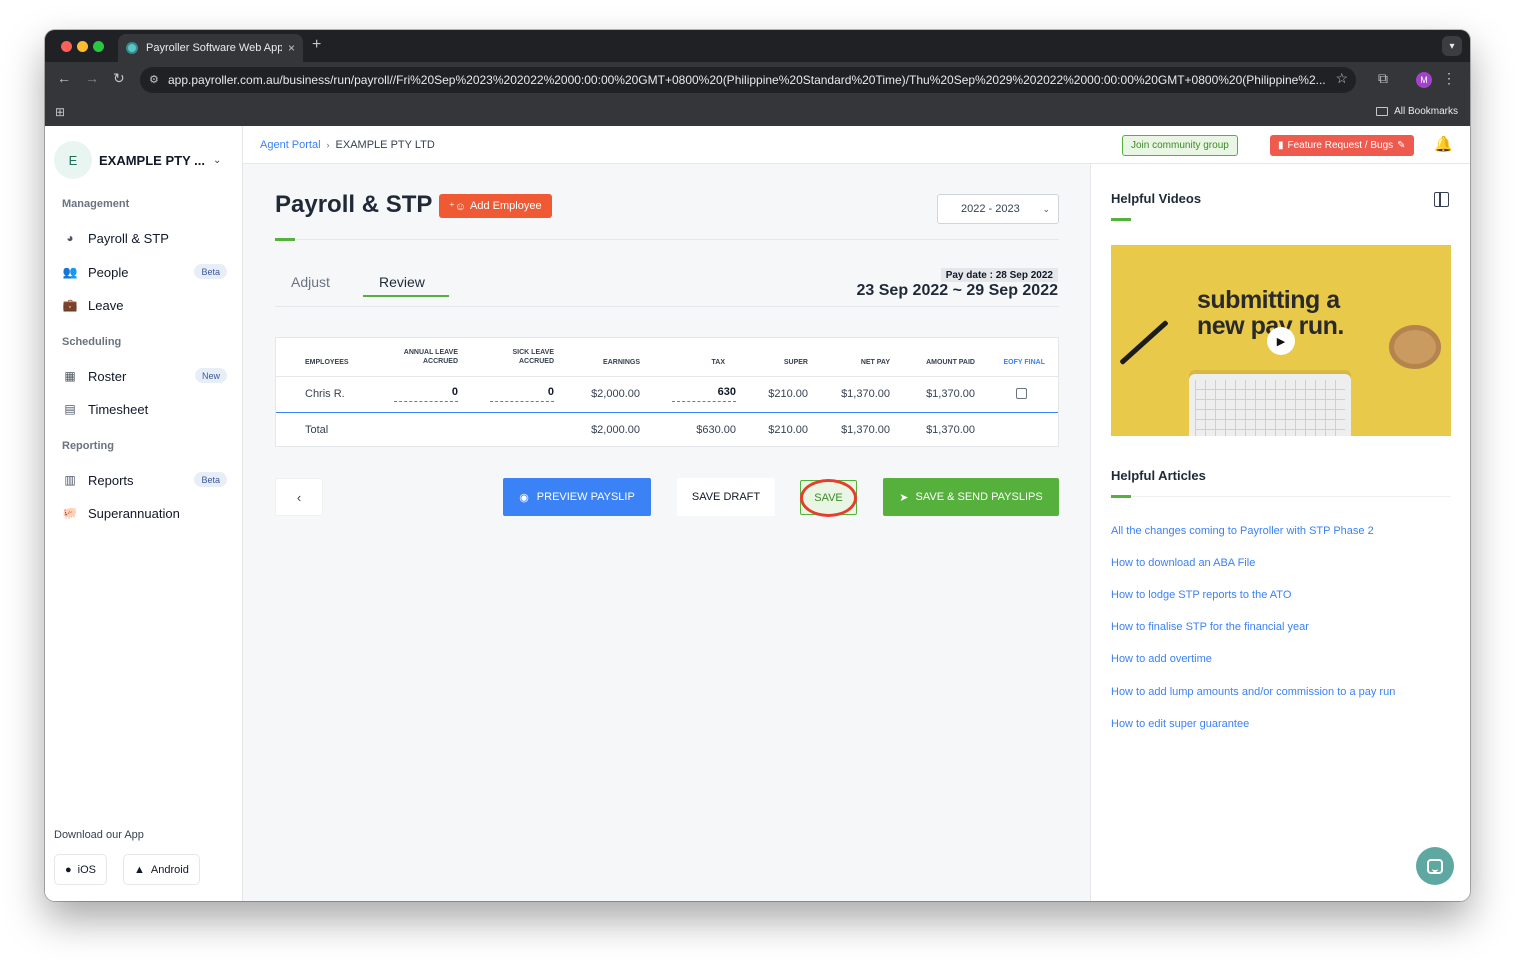  I want to click on employee-name: Chris R., so click(325, 394).